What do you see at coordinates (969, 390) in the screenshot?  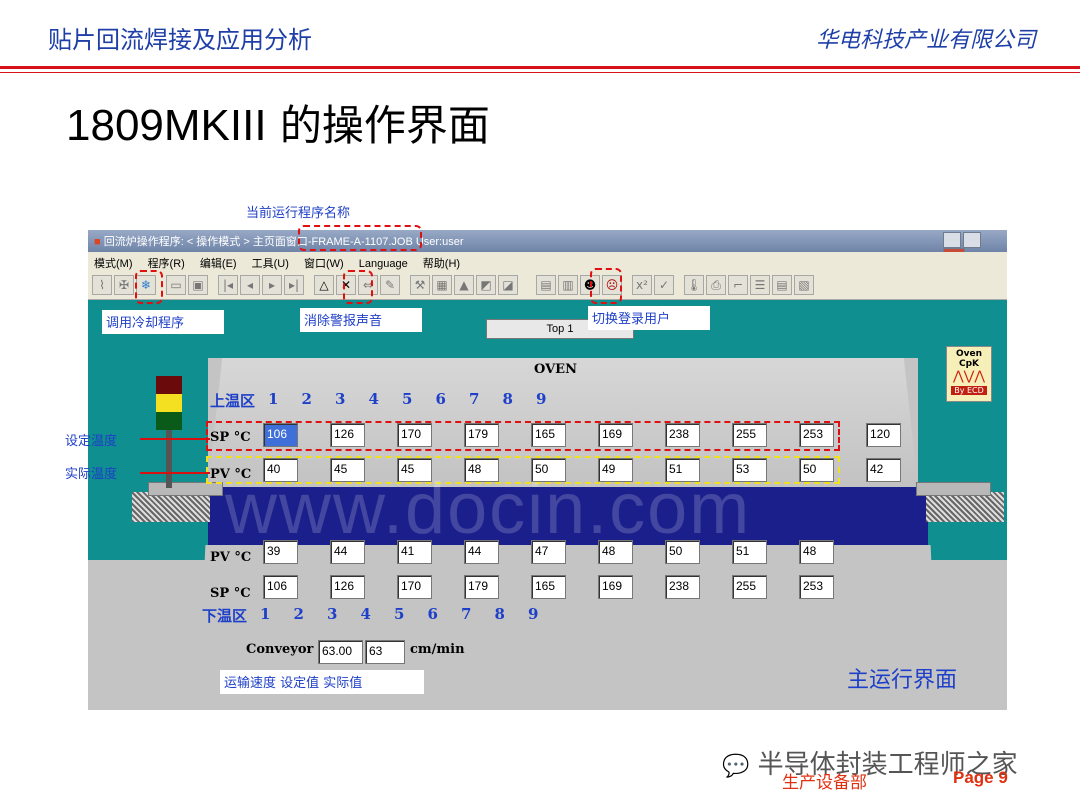 I see `cpk-by: By ECD` at bounding box center [969, 390].